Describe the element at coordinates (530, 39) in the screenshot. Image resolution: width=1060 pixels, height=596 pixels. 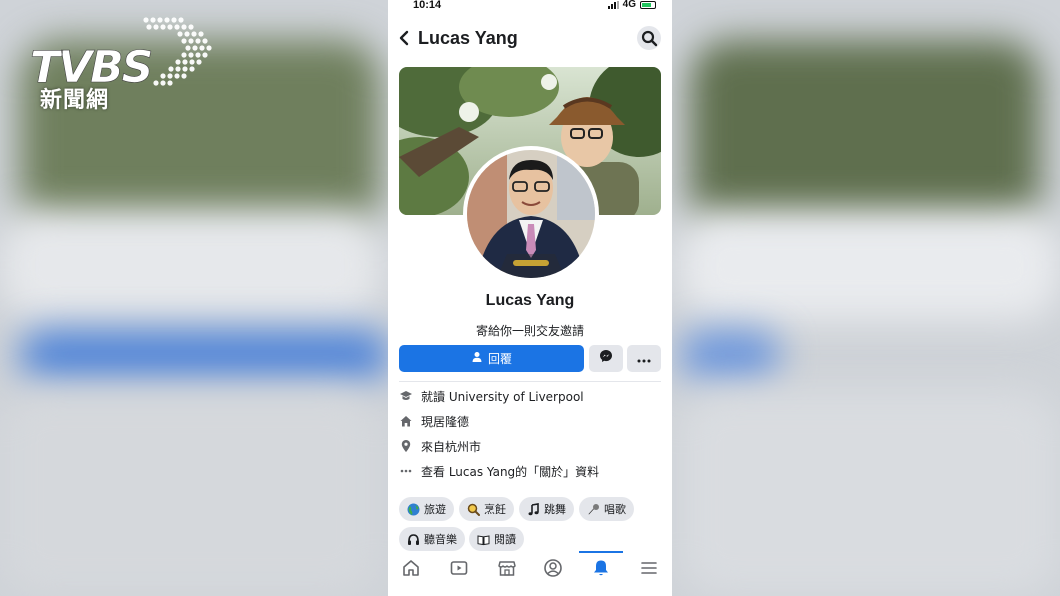
I see `profile-header: Lucas Yang` at that location.